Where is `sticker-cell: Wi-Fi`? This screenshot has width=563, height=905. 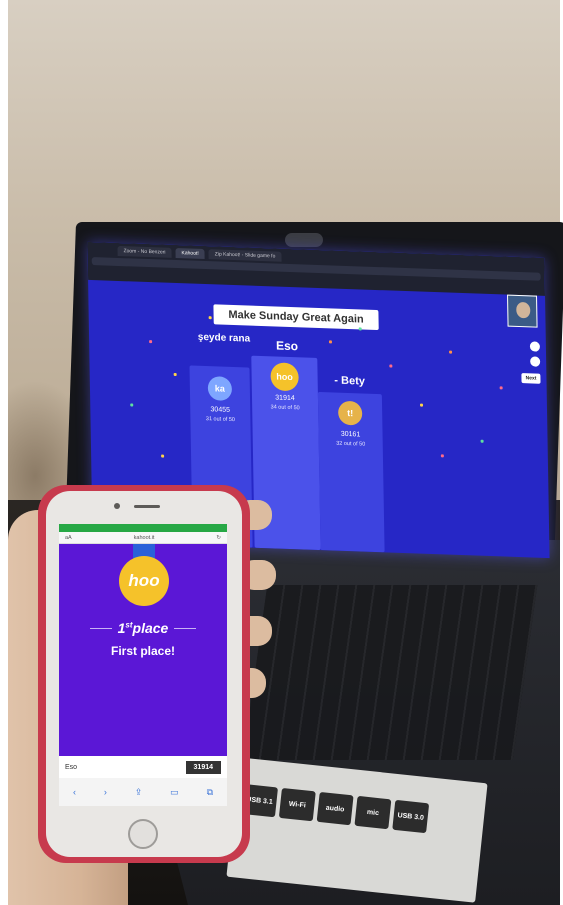
sticker-cell: Wi-Fi is located at coordinates (297, 804).